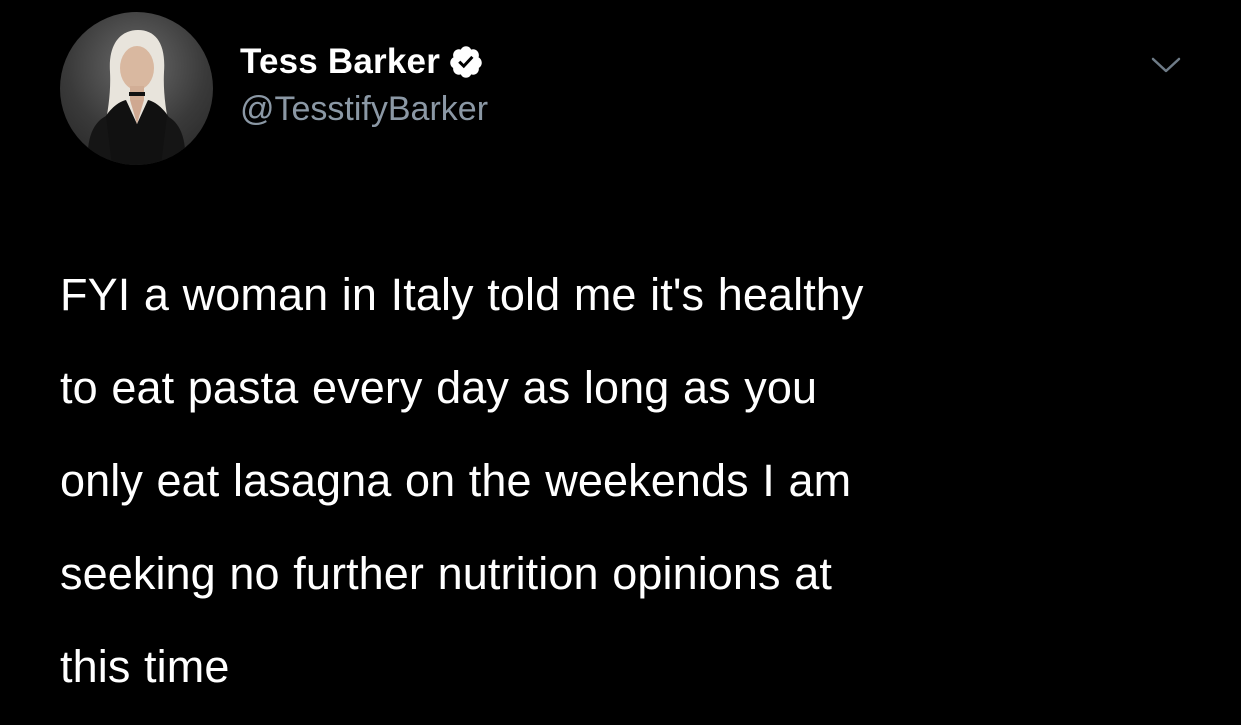 The image size is (1241, 725). I want to click on tweet-text-line: only eat lasagna on the weekends I am, so click(456, 480).